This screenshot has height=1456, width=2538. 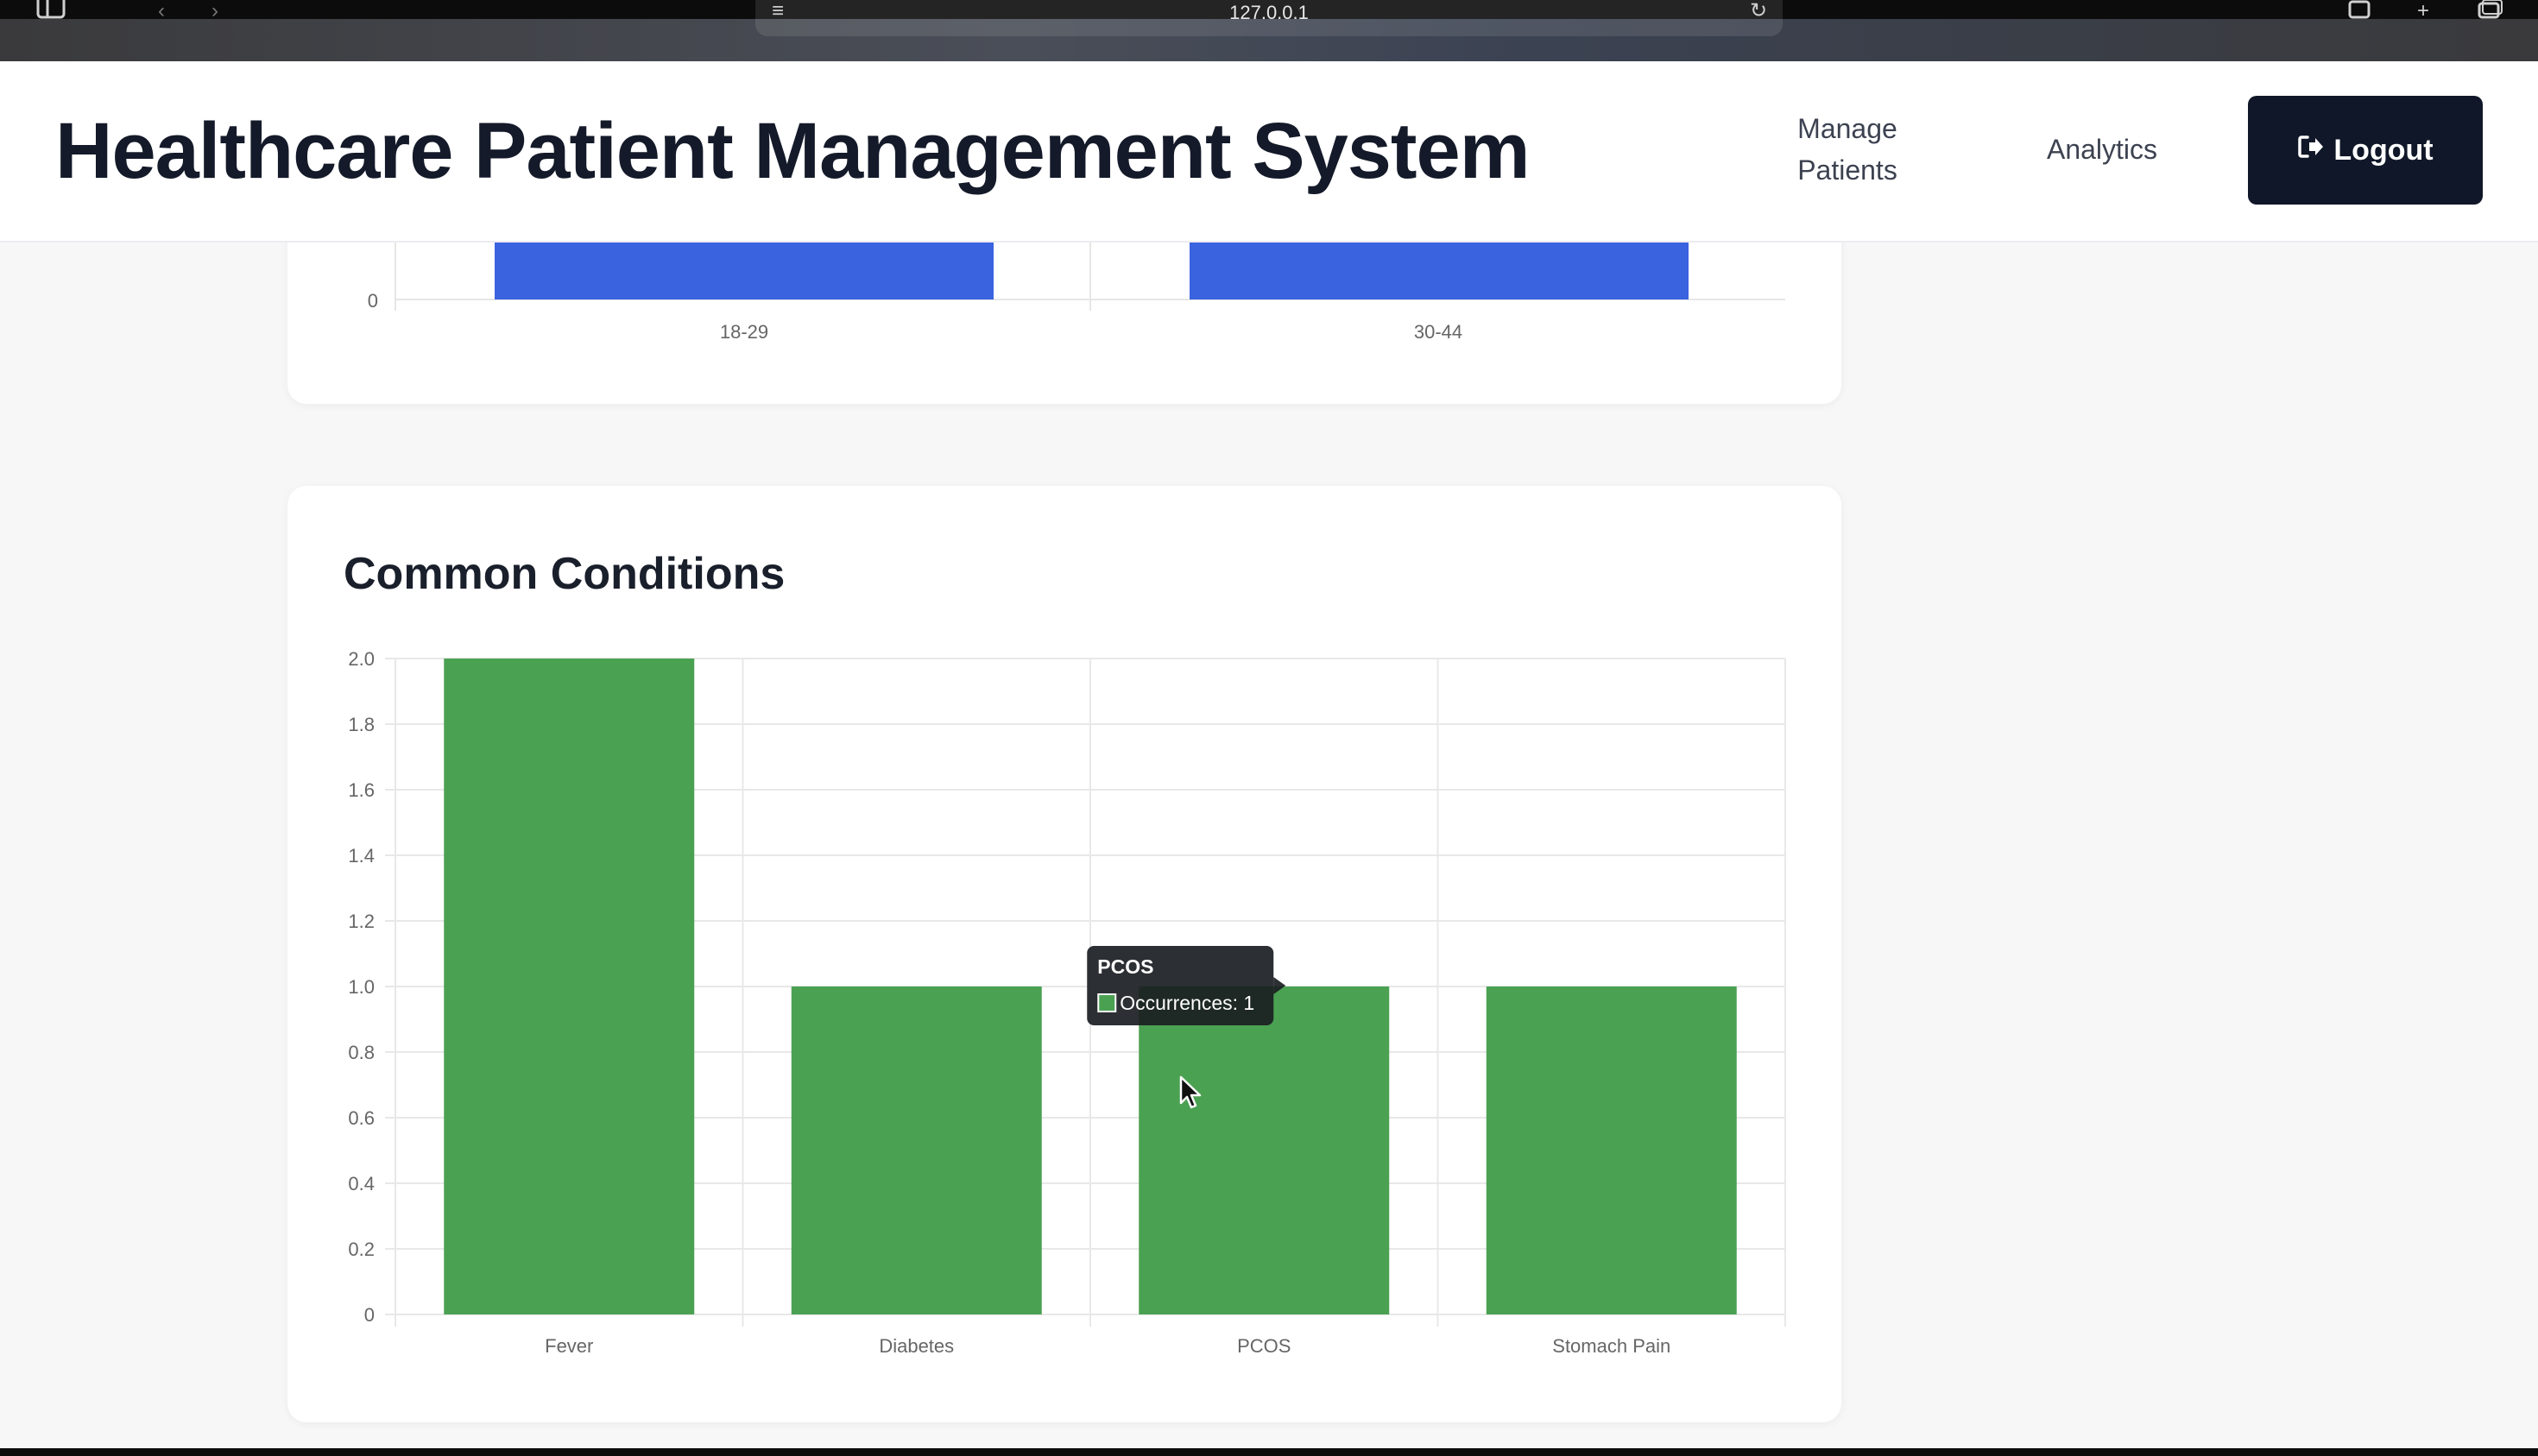 What do you see at coordinates (1847, 170) in the screenshot?
I see `nav-manage-line2: Patients` at bounding box center [1847, 170].